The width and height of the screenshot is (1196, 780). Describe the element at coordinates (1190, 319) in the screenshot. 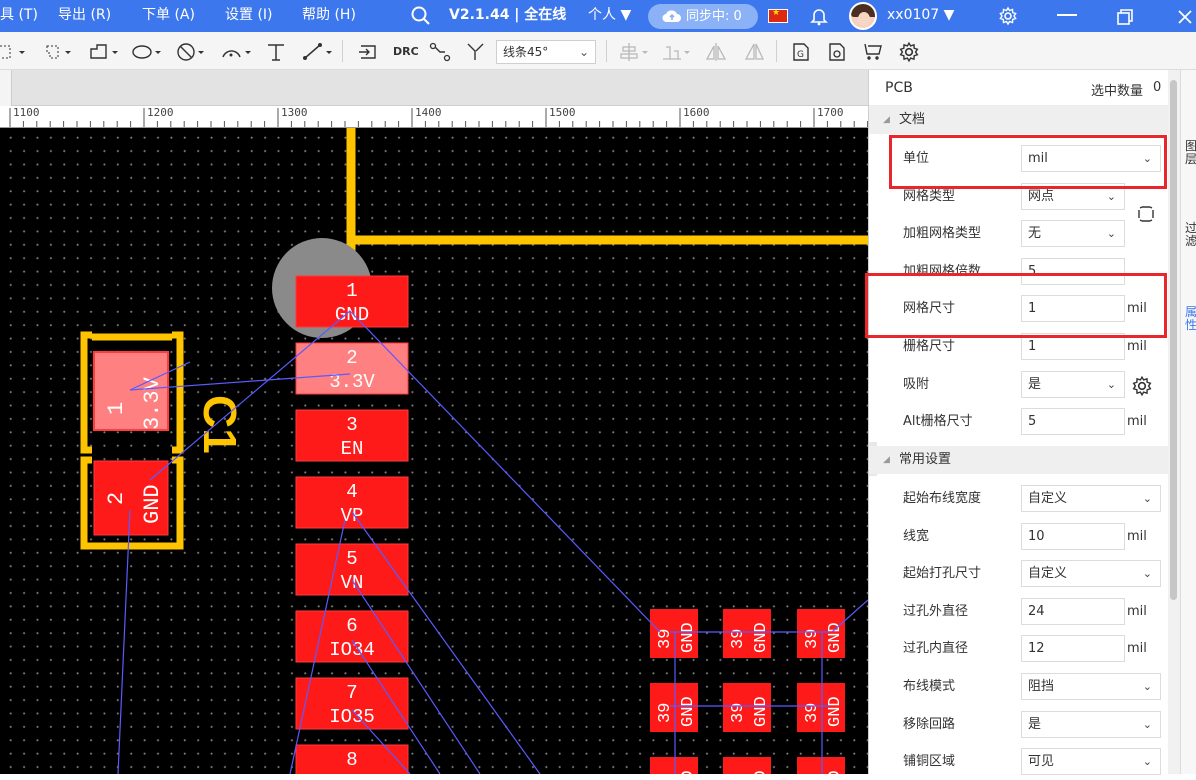

I see `dock-tab-properties: 属性` at that location.